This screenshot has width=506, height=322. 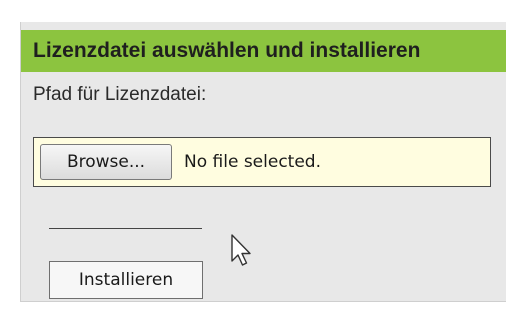 I want to click on license-file-input: Browse... No file selected., so click(x=262, y=162).